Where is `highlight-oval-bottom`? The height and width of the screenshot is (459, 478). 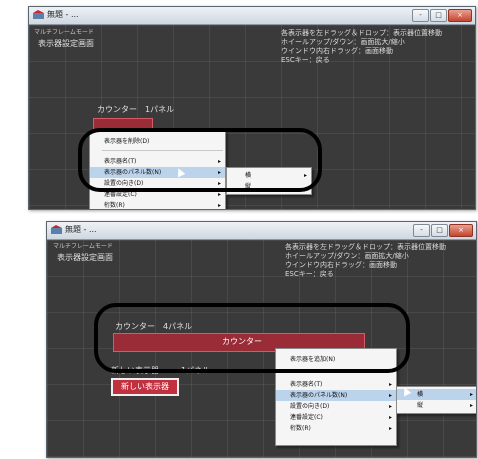 highlight-oval-bottom is located at coordinates (252, 338).